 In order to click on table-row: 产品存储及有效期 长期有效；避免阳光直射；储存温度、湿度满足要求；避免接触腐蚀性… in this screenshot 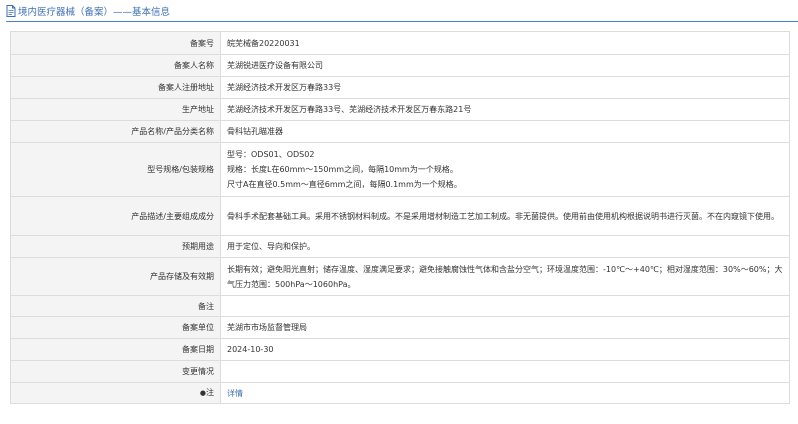, I will do `click(400, 276)`.